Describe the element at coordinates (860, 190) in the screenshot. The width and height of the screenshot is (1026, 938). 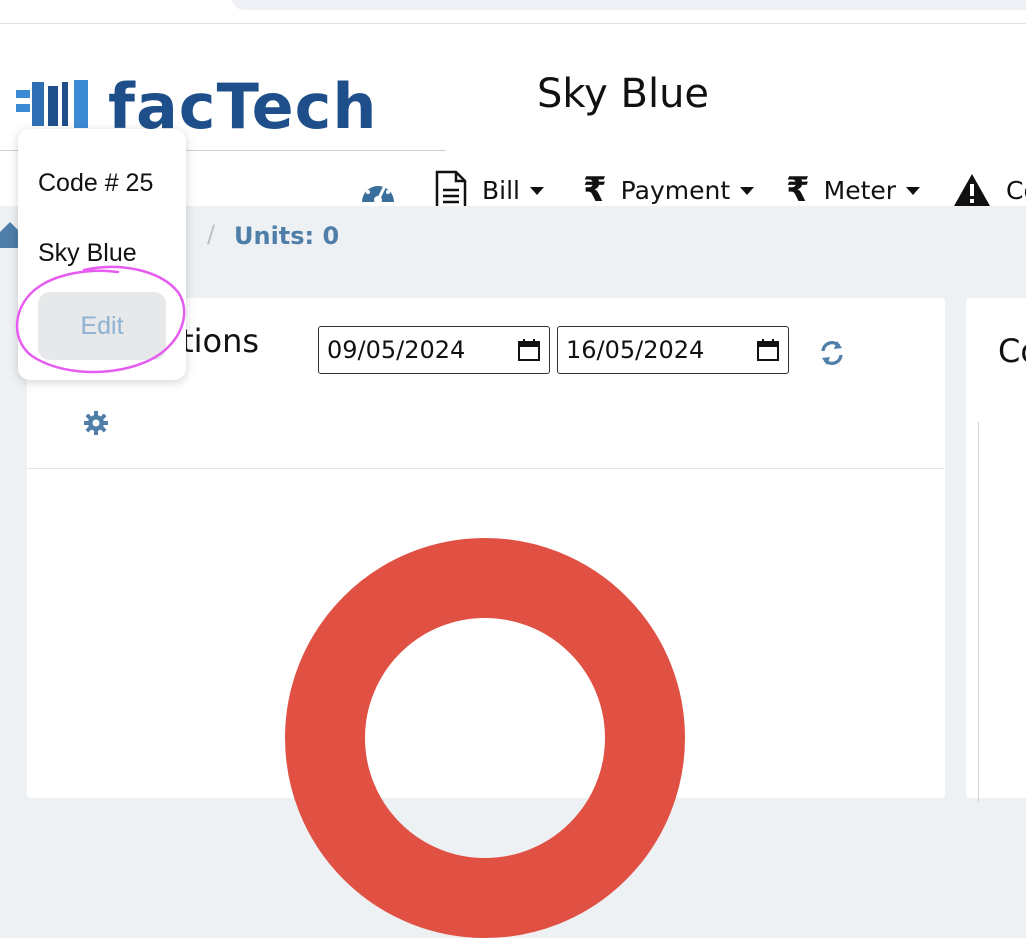
I see `nav-meter-label: Meter` at that location.